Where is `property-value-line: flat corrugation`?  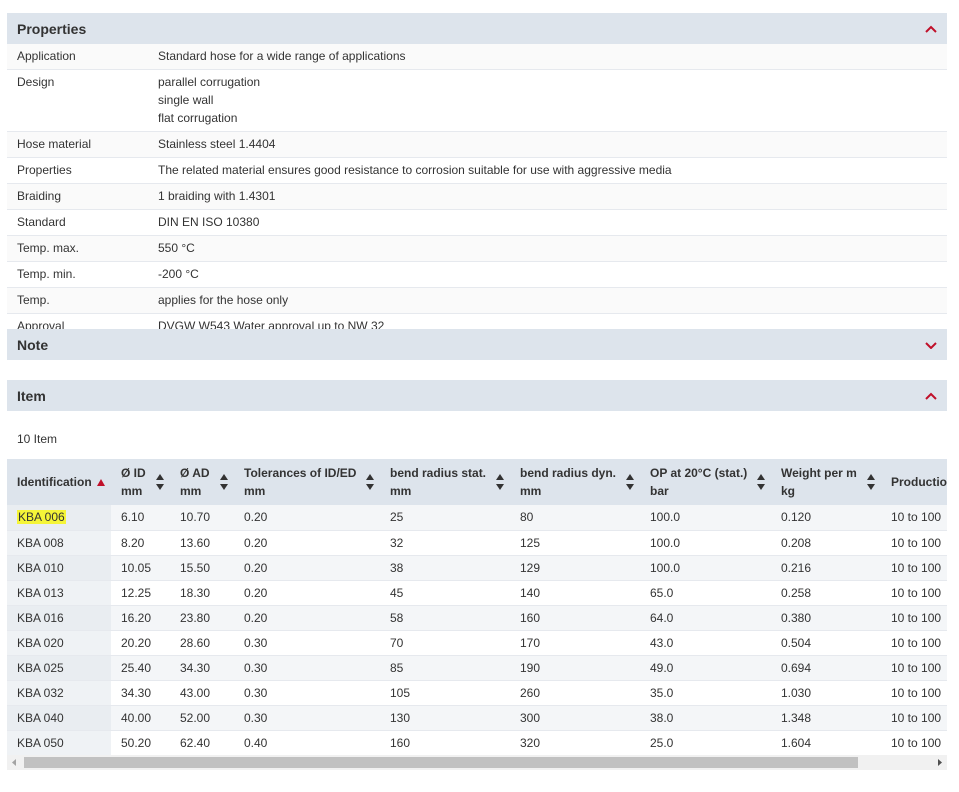 property-value-line: flat corrugation is located at coordinates (198, 118).